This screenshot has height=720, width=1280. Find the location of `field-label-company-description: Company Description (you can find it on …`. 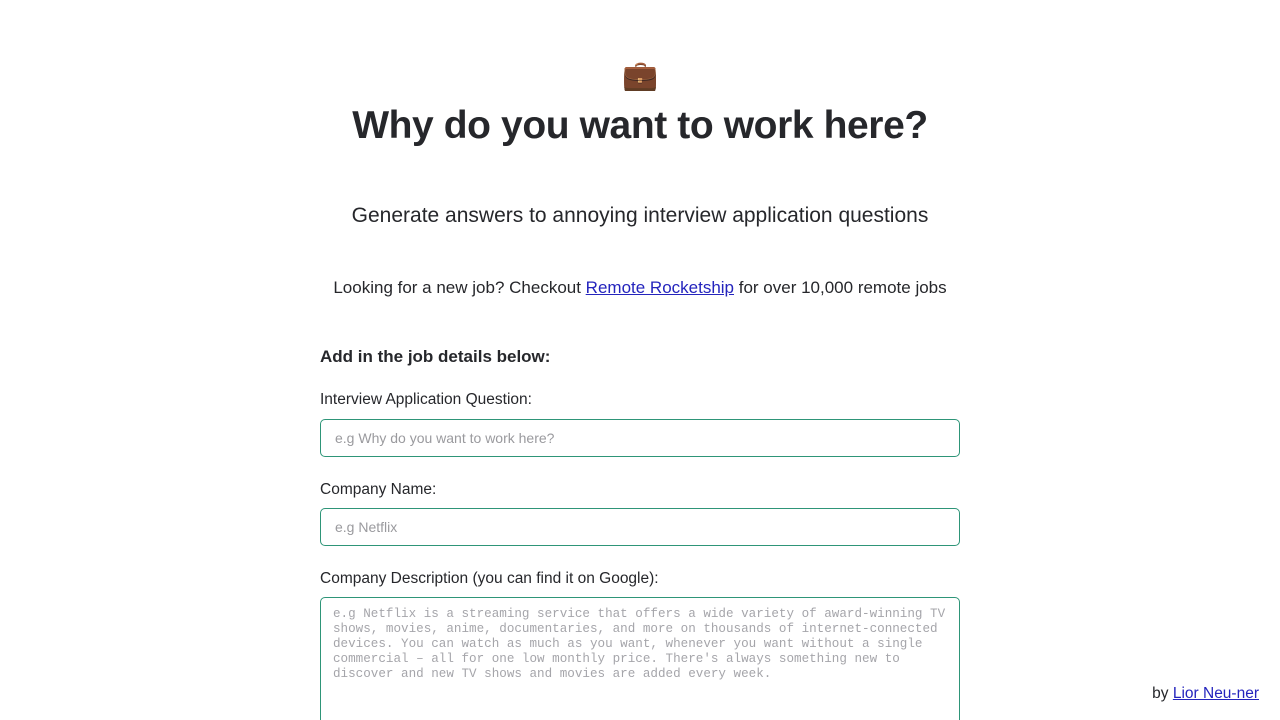

field-label-company-description: Company Description (you can find it on … is located at coordinates (489, 578).